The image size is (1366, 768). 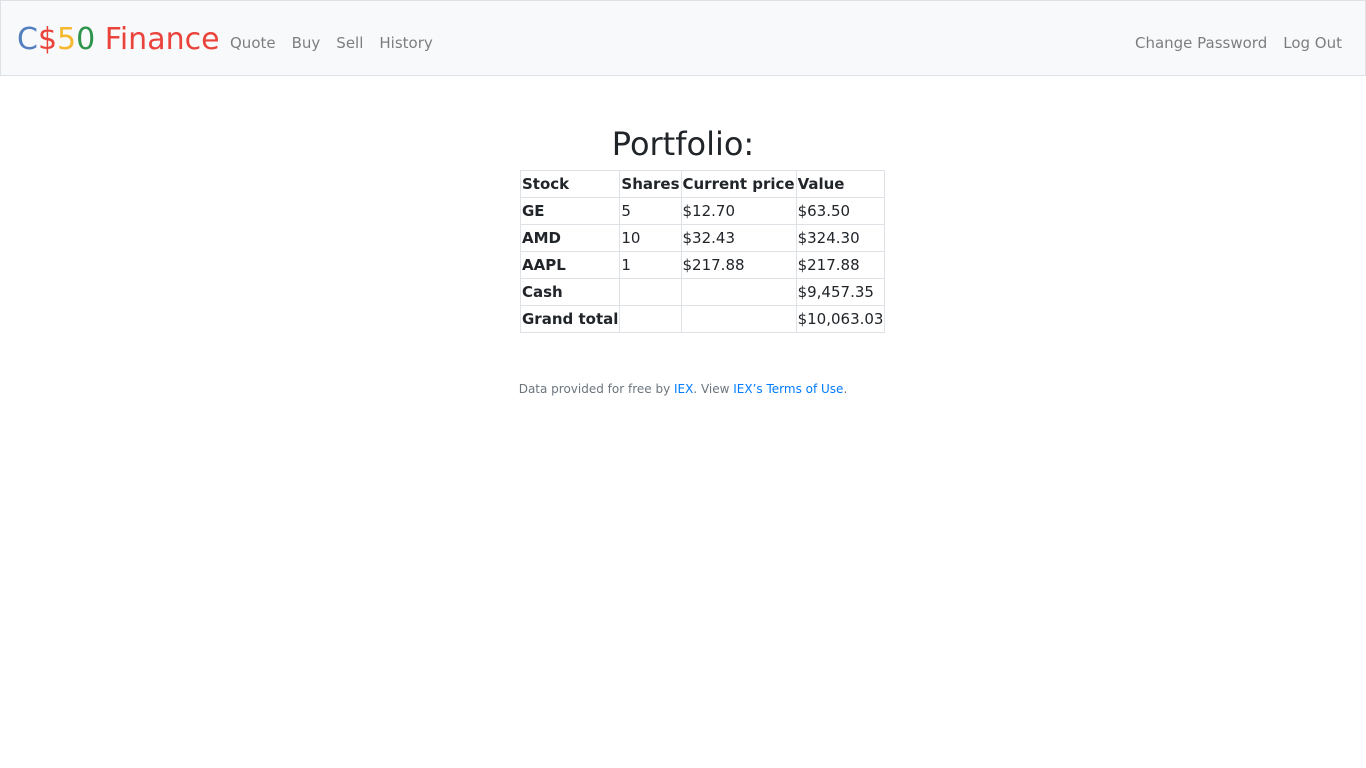 What do you see at coordinates (67, 39) in the screenshot?
I see `brand-letter-five: 5` at bounding box center [67, 39].